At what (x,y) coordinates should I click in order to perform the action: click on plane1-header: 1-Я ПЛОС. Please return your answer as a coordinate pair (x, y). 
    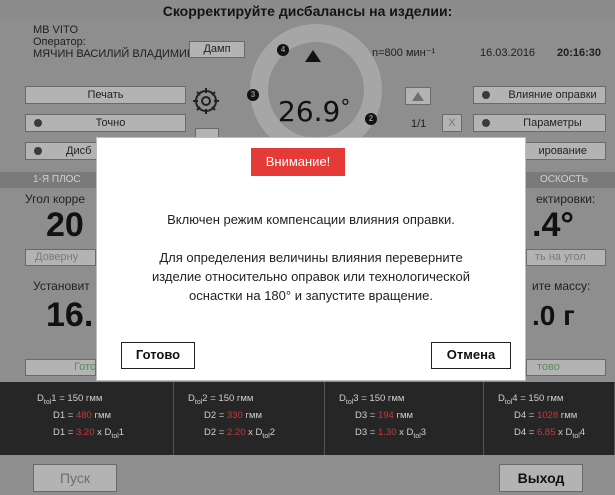
    Looking at the image, I should click on (57, 179).